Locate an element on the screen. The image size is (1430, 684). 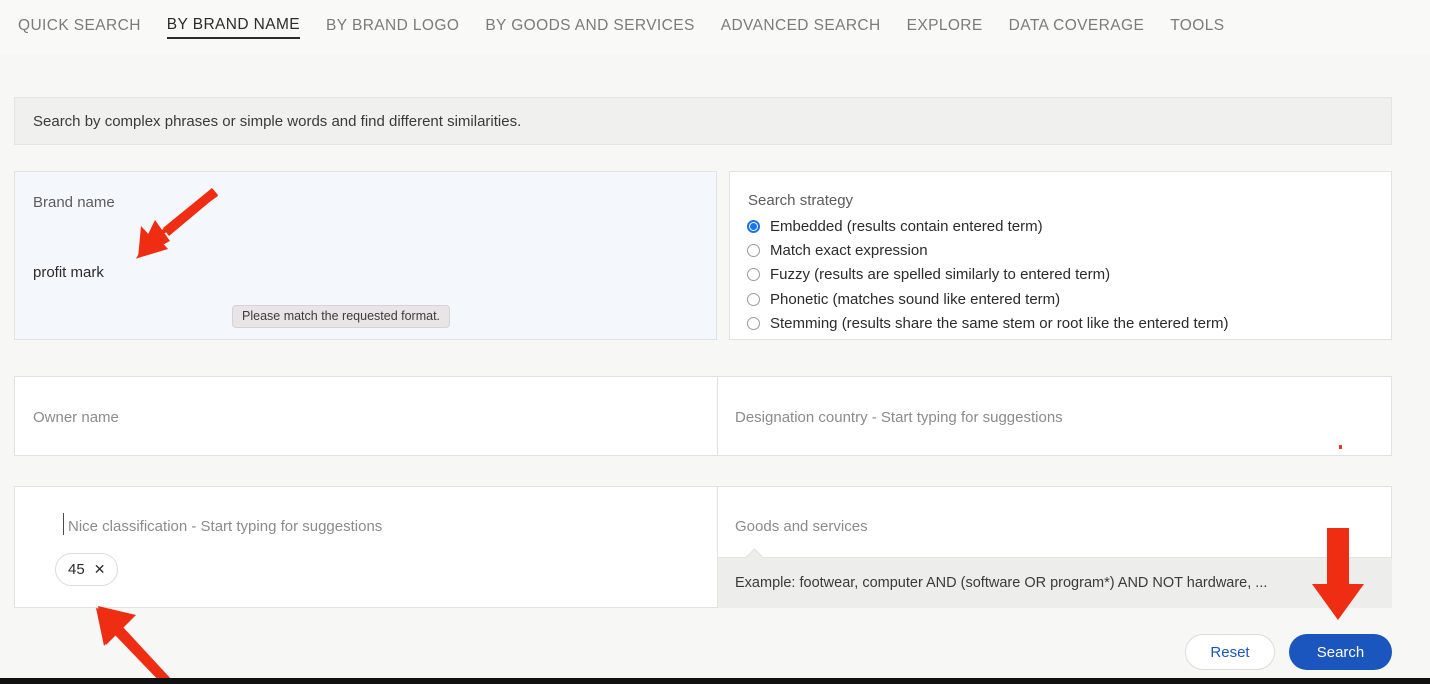
radio-stemming-icon is located at coordinates (753, 324).